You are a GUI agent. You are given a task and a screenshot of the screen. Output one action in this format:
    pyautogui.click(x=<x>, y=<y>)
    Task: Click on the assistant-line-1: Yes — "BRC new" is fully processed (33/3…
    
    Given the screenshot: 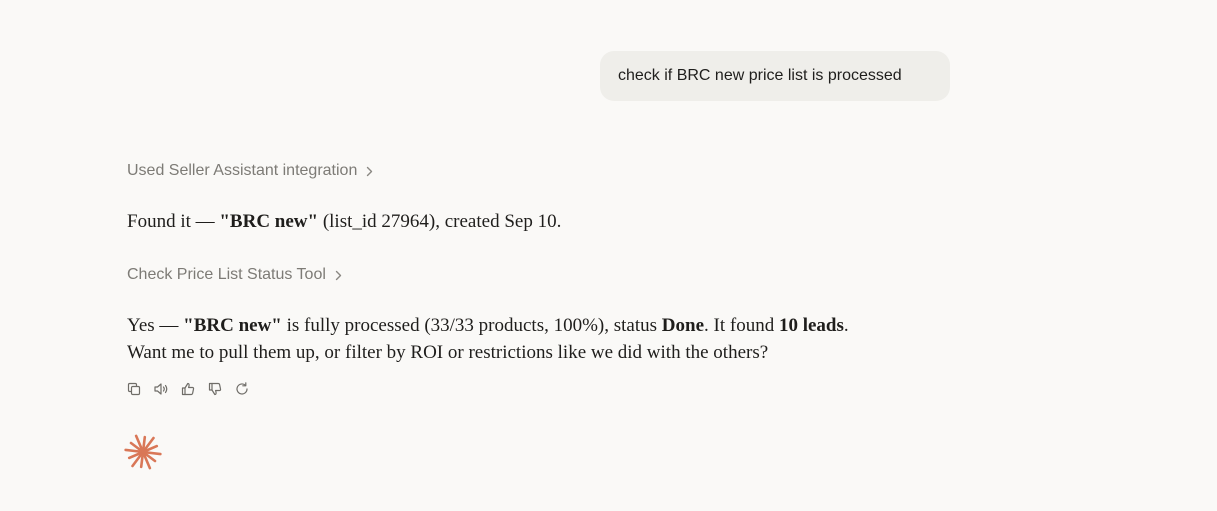 What is the action you would take?
    pyautogui.click(x=488, y=325)
    